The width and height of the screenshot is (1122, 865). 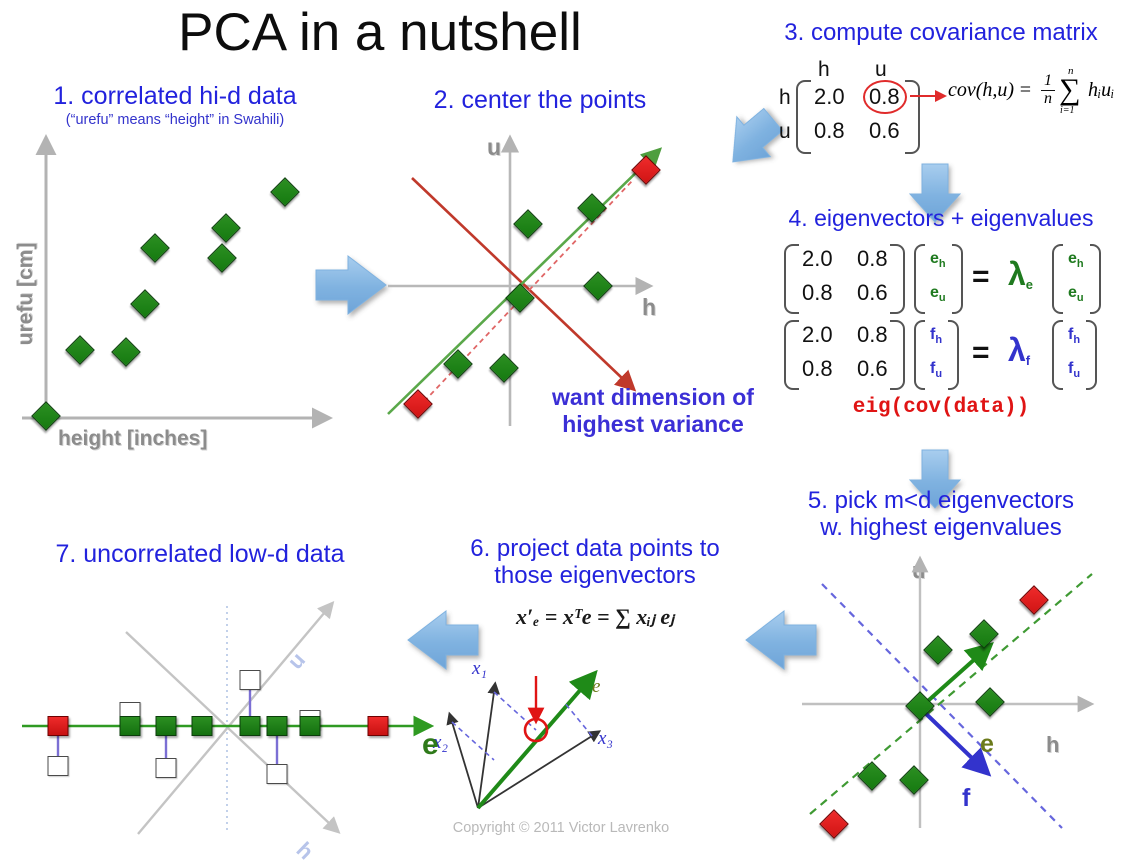 I want to click on sigma-symbol: ∑, so click(x=1070, y=89).